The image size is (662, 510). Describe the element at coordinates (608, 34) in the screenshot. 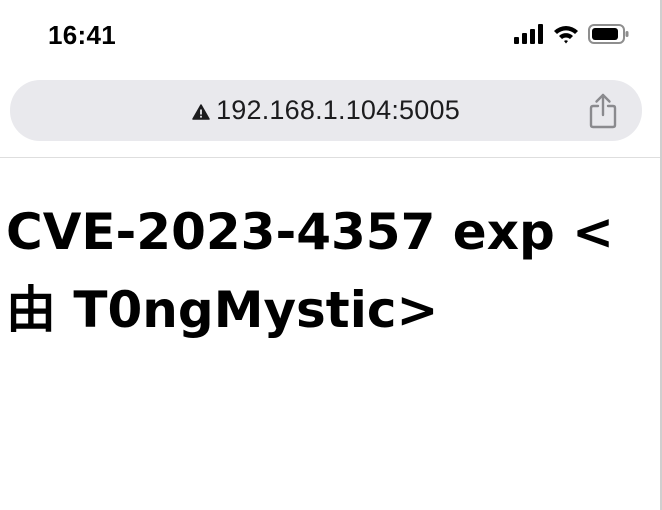

I see `battery-icon` at that location.